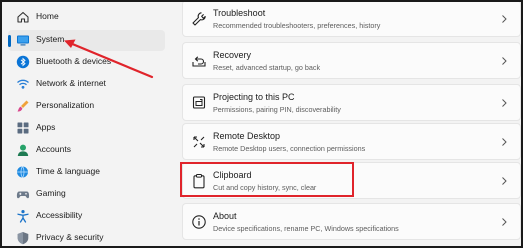 This screenshot has height=248, width=523. What do you see at coordinates (247, 136) in the screenshot?
I see `card-title: Remote Desktop` at bounding box center [247, 136].